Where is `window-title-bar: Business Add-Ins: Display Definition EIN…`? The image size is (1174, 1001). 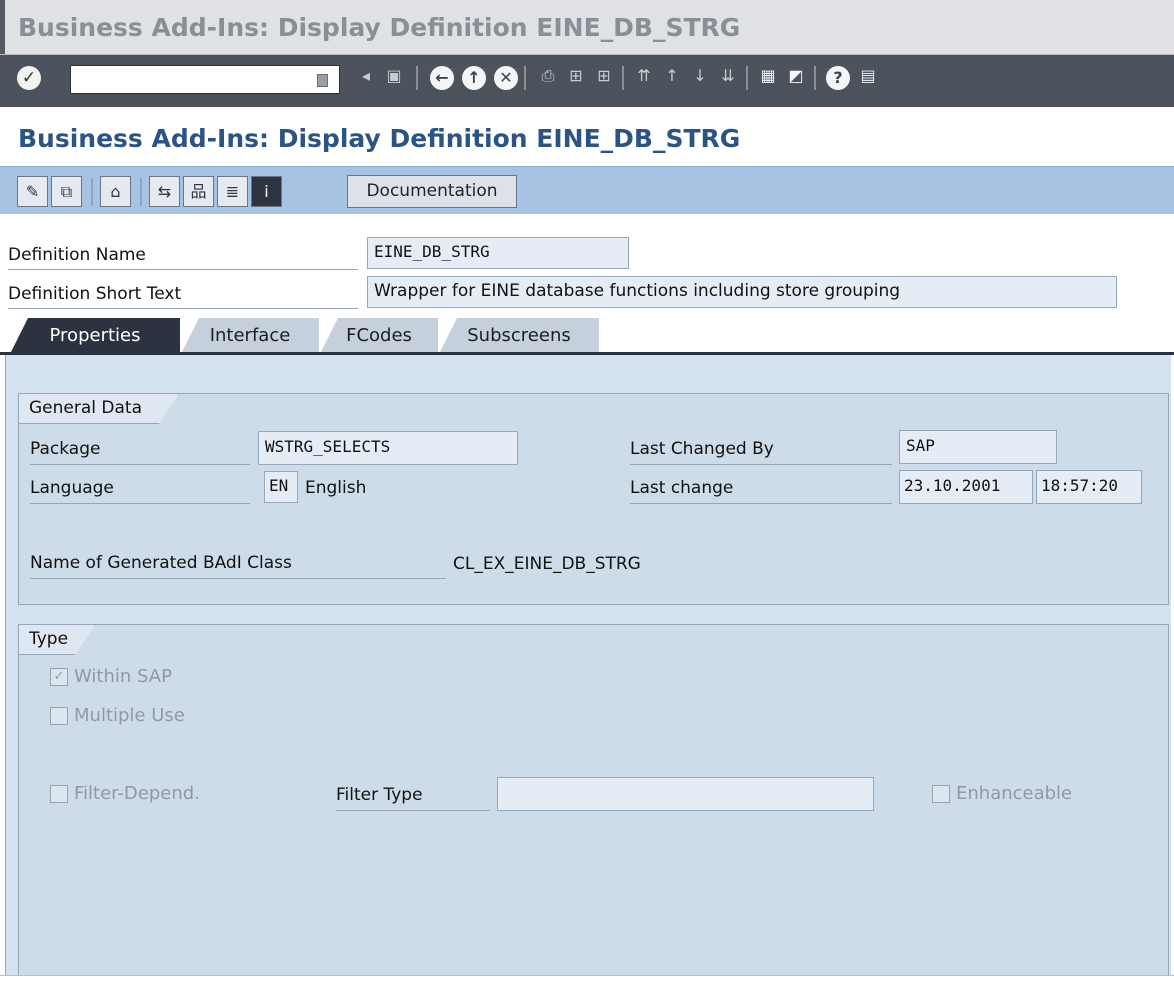
window-title-bar: Business Add-Ins: Display Definition EIN… is located at coordinates (587, 27).